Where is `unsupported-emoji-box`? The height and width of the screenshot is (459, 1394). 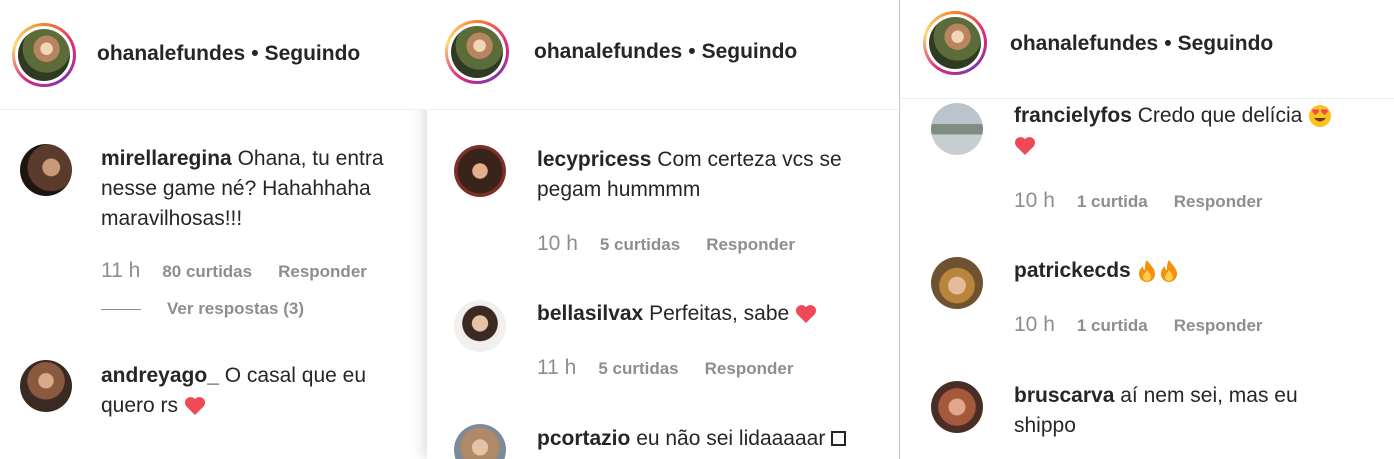
unsupported-emoji-box is located at coordinates (839, 438).